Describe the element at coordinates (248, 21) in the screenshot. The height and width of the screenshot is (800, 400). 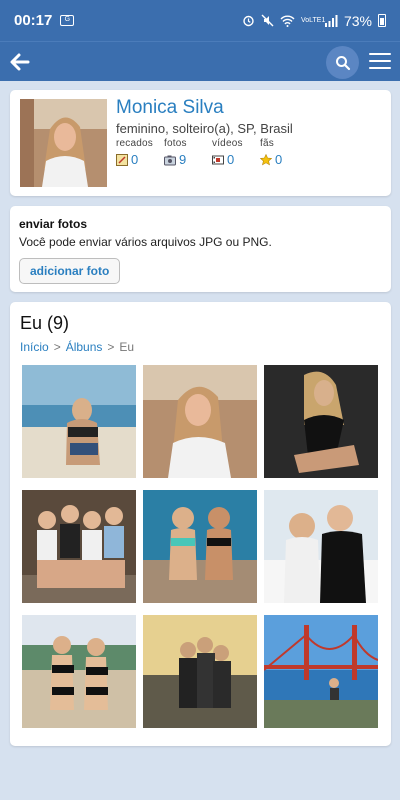
I see `alarm-icon` at that location.